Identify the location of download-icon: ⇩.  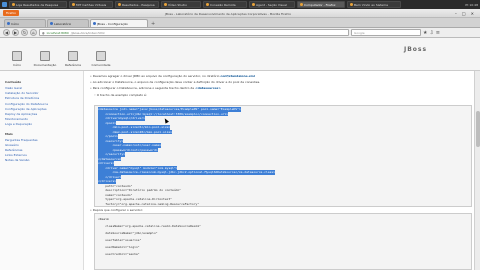
(431, 33).